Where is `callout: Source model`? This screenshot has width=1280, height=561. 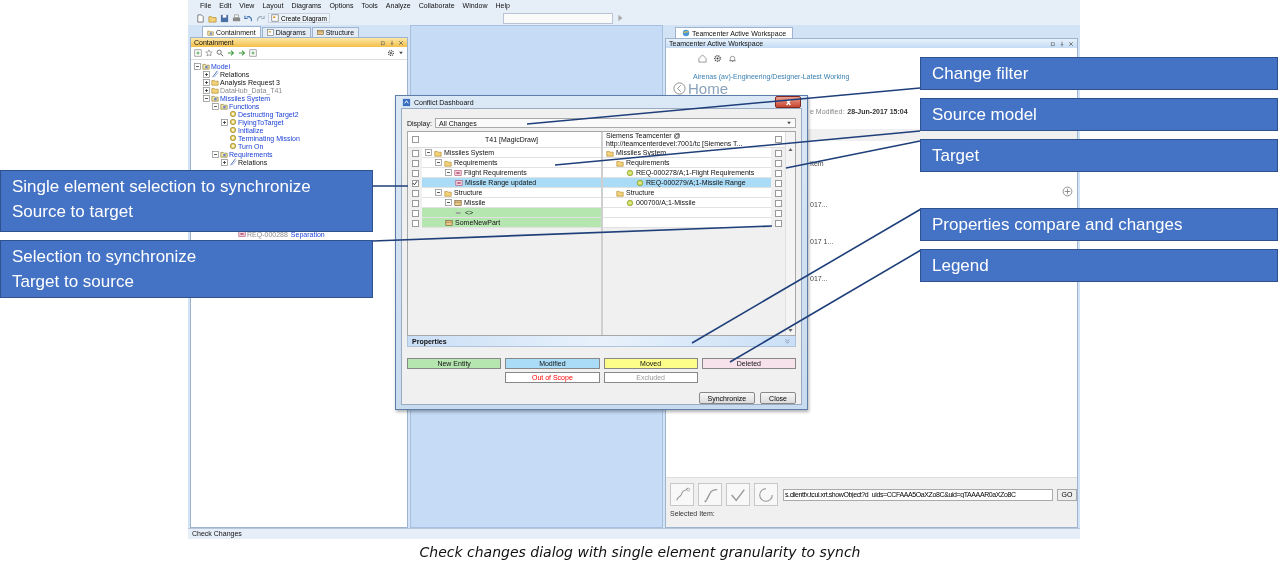
callout: Source model is located at coordinates (1099, 114).